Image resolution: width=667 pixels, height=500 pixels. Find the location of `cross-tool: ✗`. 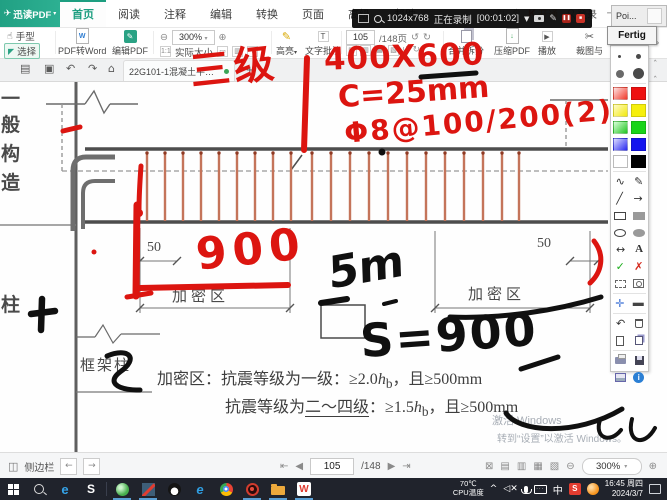

cross-tool: ✗ is located at coordinates (638, 266).